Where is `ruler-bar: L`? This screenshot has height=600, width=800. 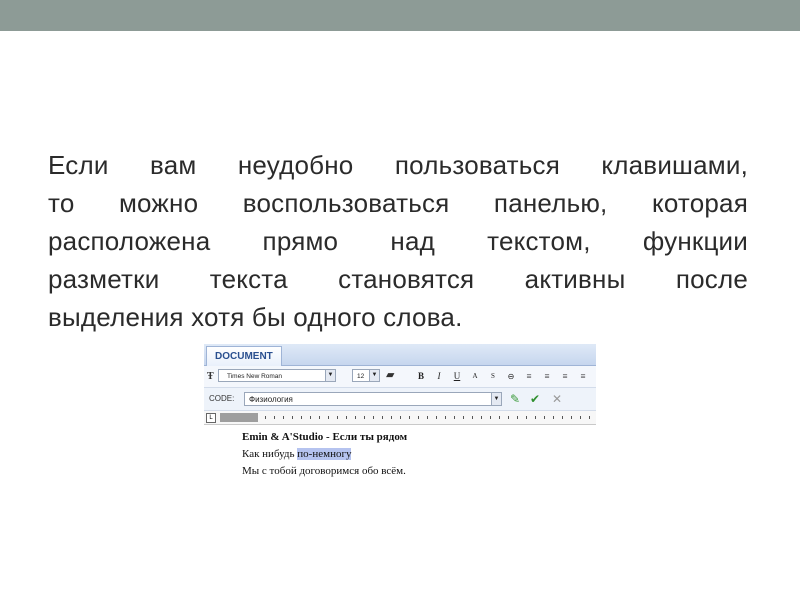 ruler-bar: L is located at coordinates (400, 418).